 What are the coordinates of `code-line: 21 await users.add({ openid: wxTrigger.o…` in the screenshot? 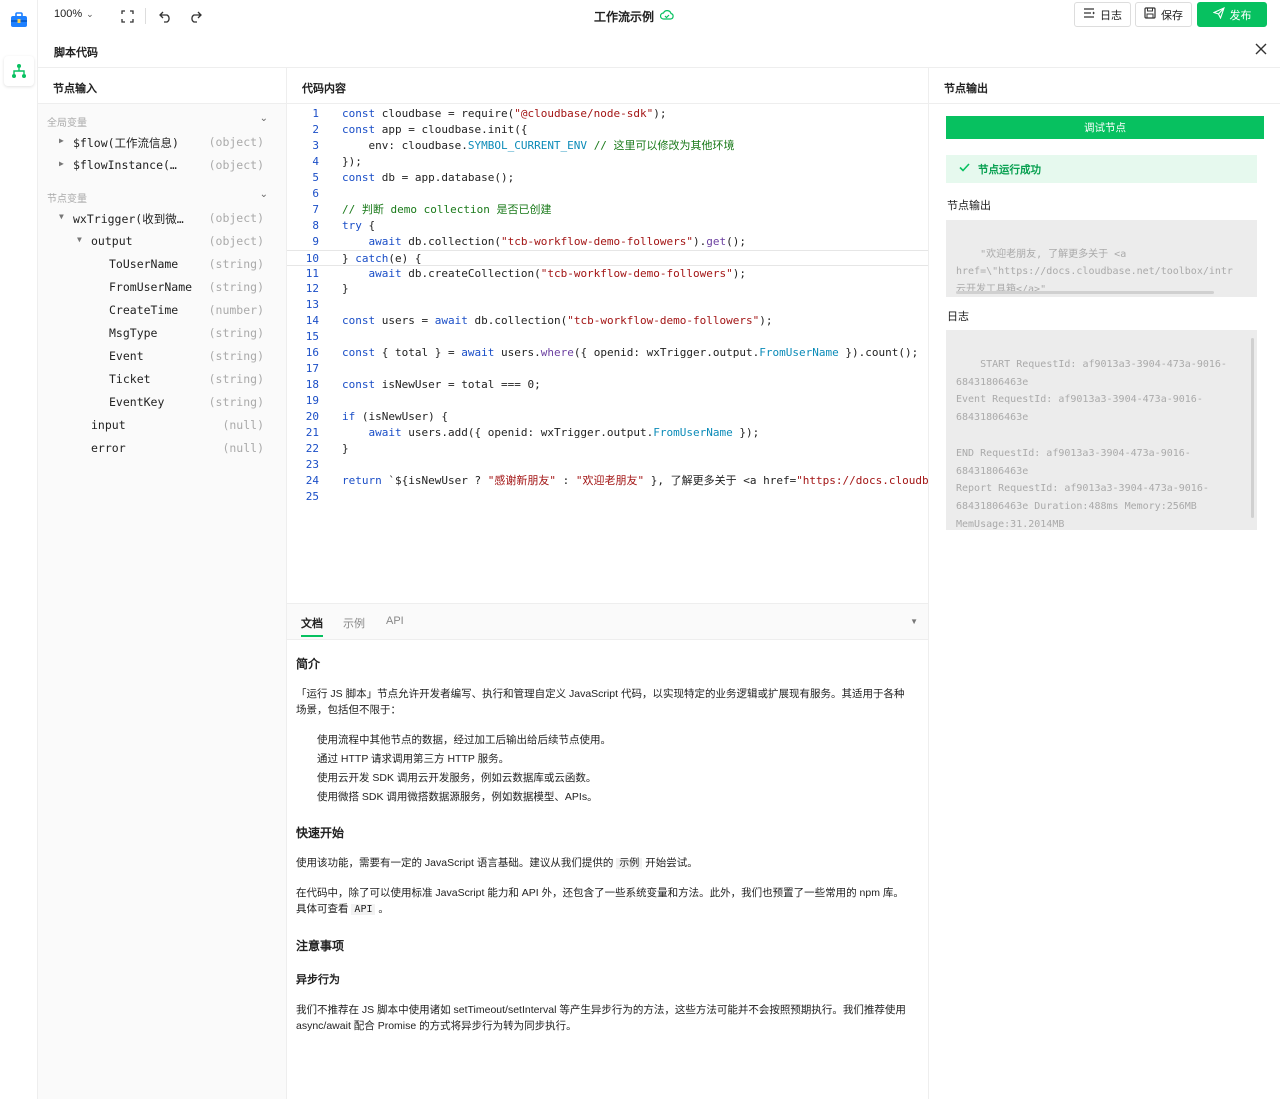 It's located at (607, 433).